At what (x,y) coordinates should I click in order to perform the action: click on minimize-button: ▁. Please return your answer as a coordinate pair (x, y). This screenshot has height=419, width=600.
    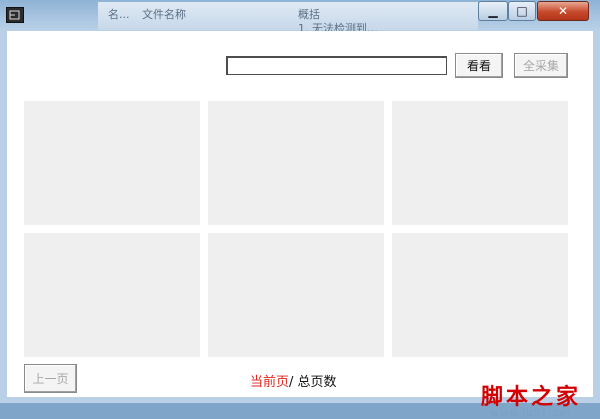
    Looking at the image, I should click on (493, 11).